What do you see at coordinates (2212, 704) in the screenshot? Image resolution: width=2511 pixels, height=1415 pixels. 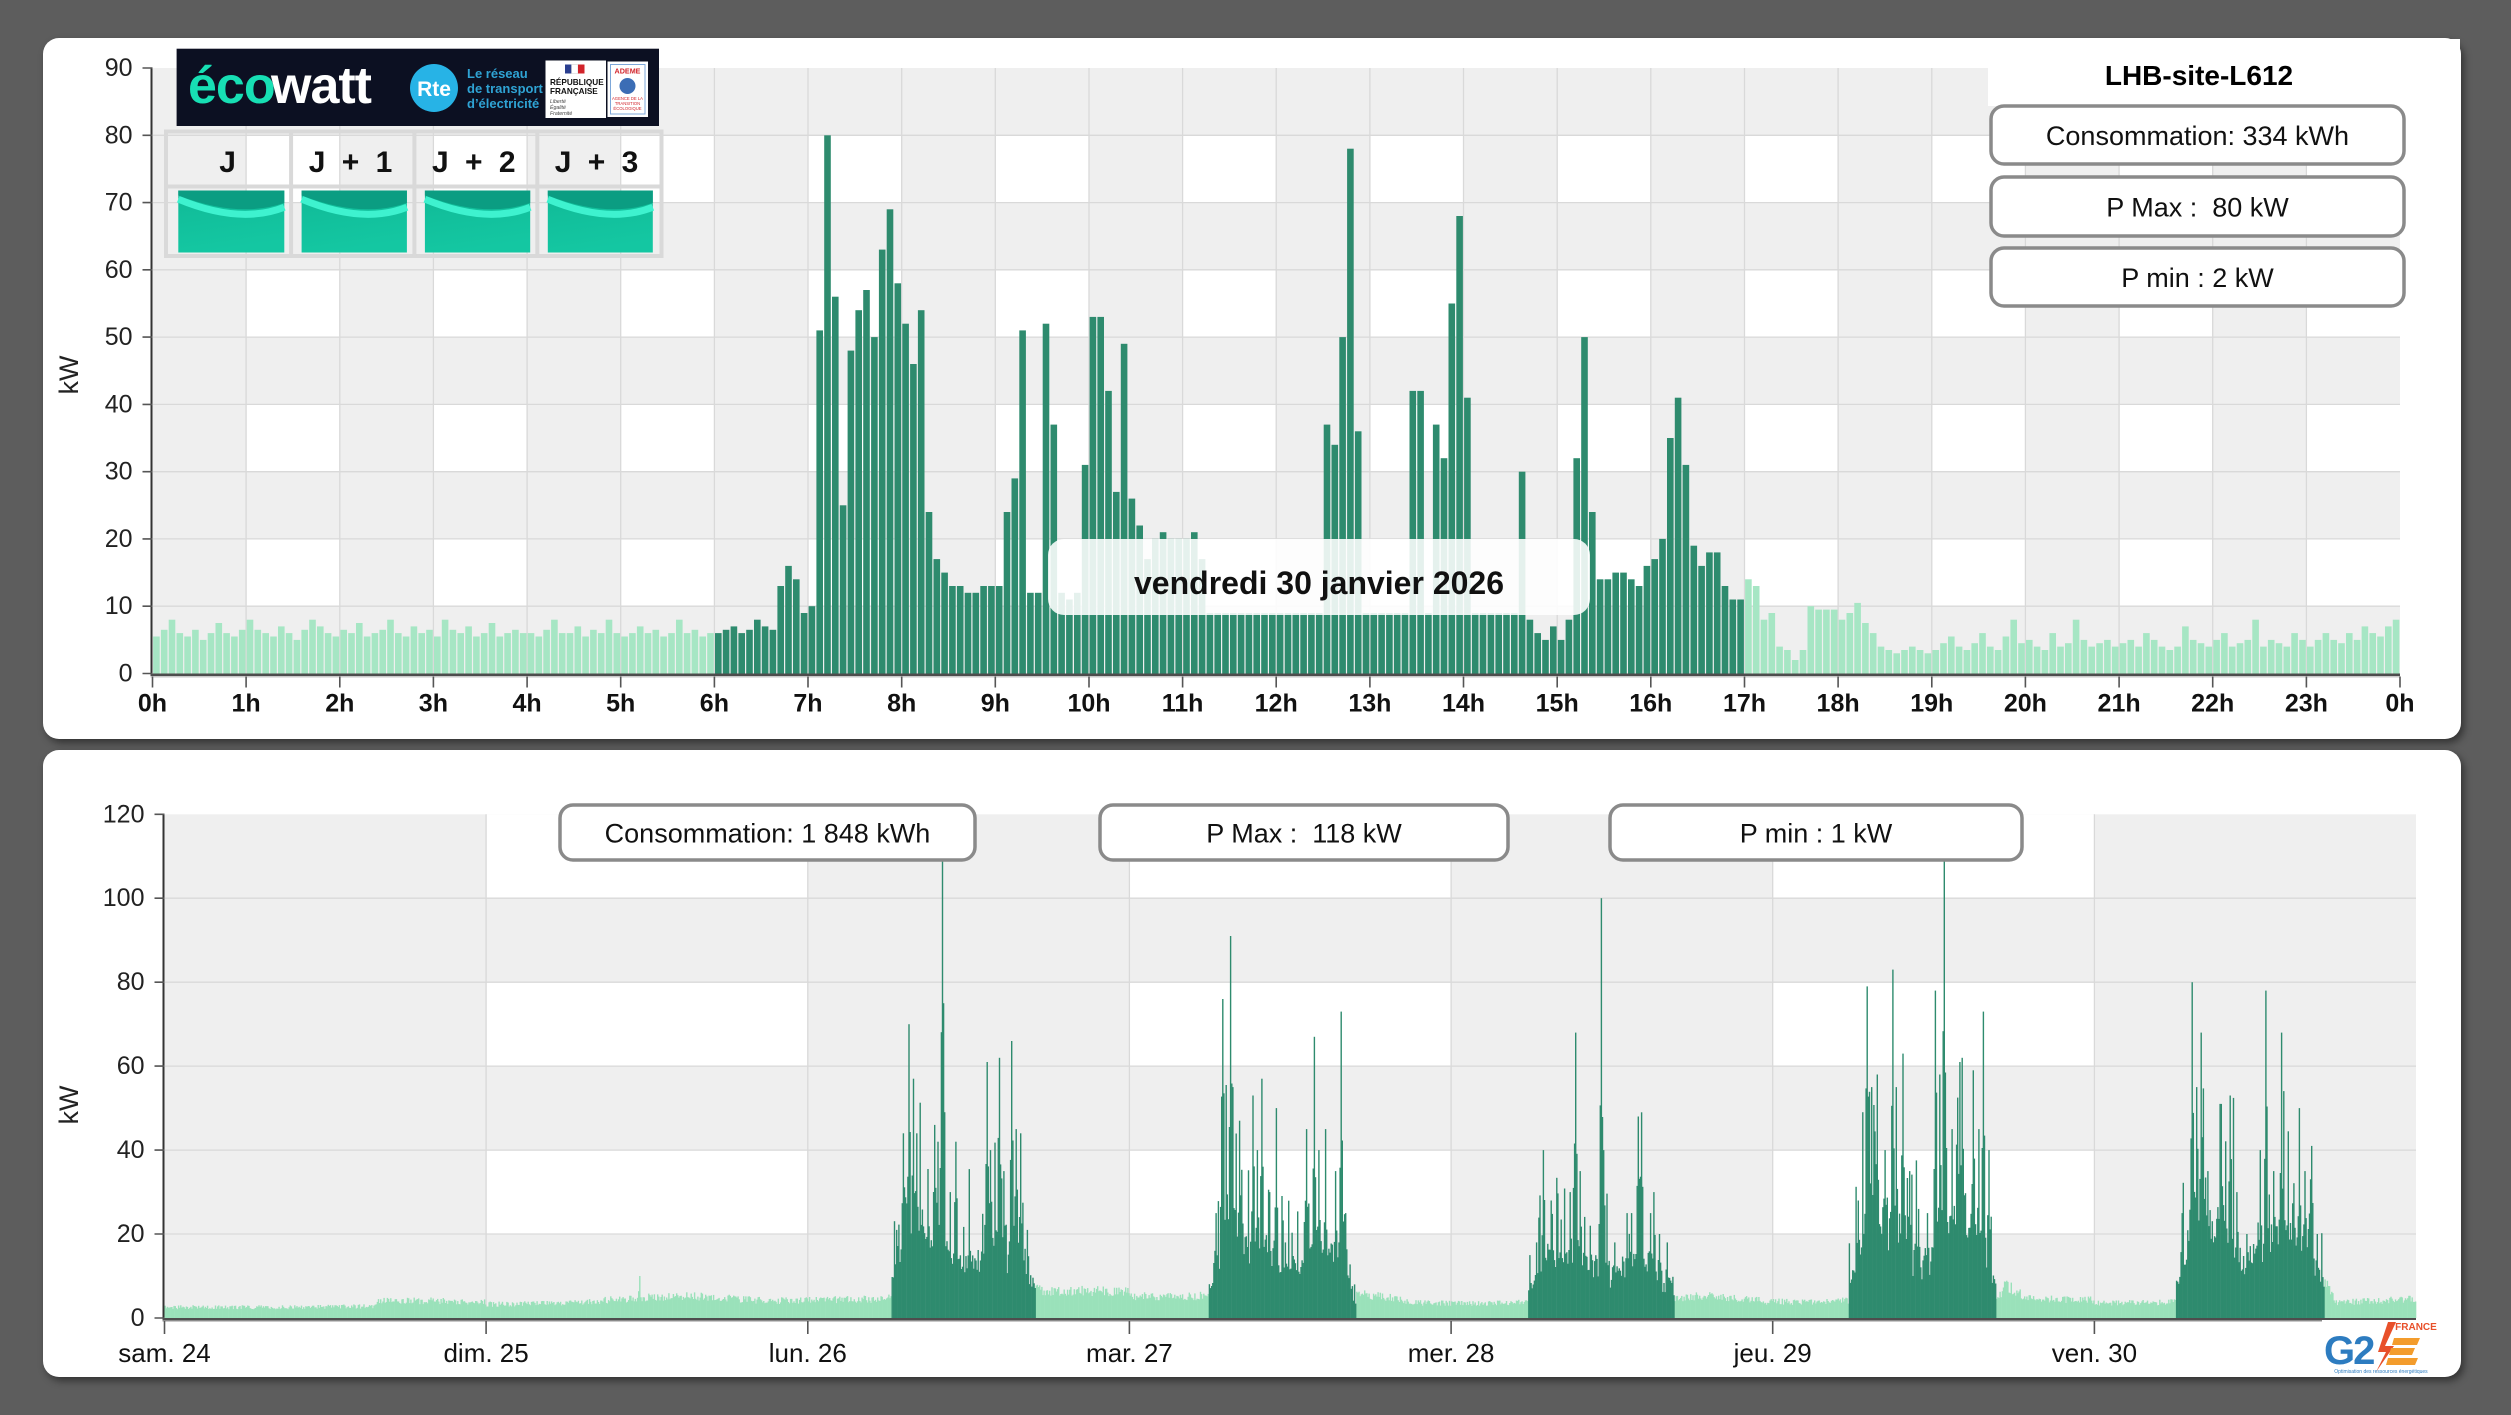 I see `svg-text: 22h` at bounding box center [2212, 704].